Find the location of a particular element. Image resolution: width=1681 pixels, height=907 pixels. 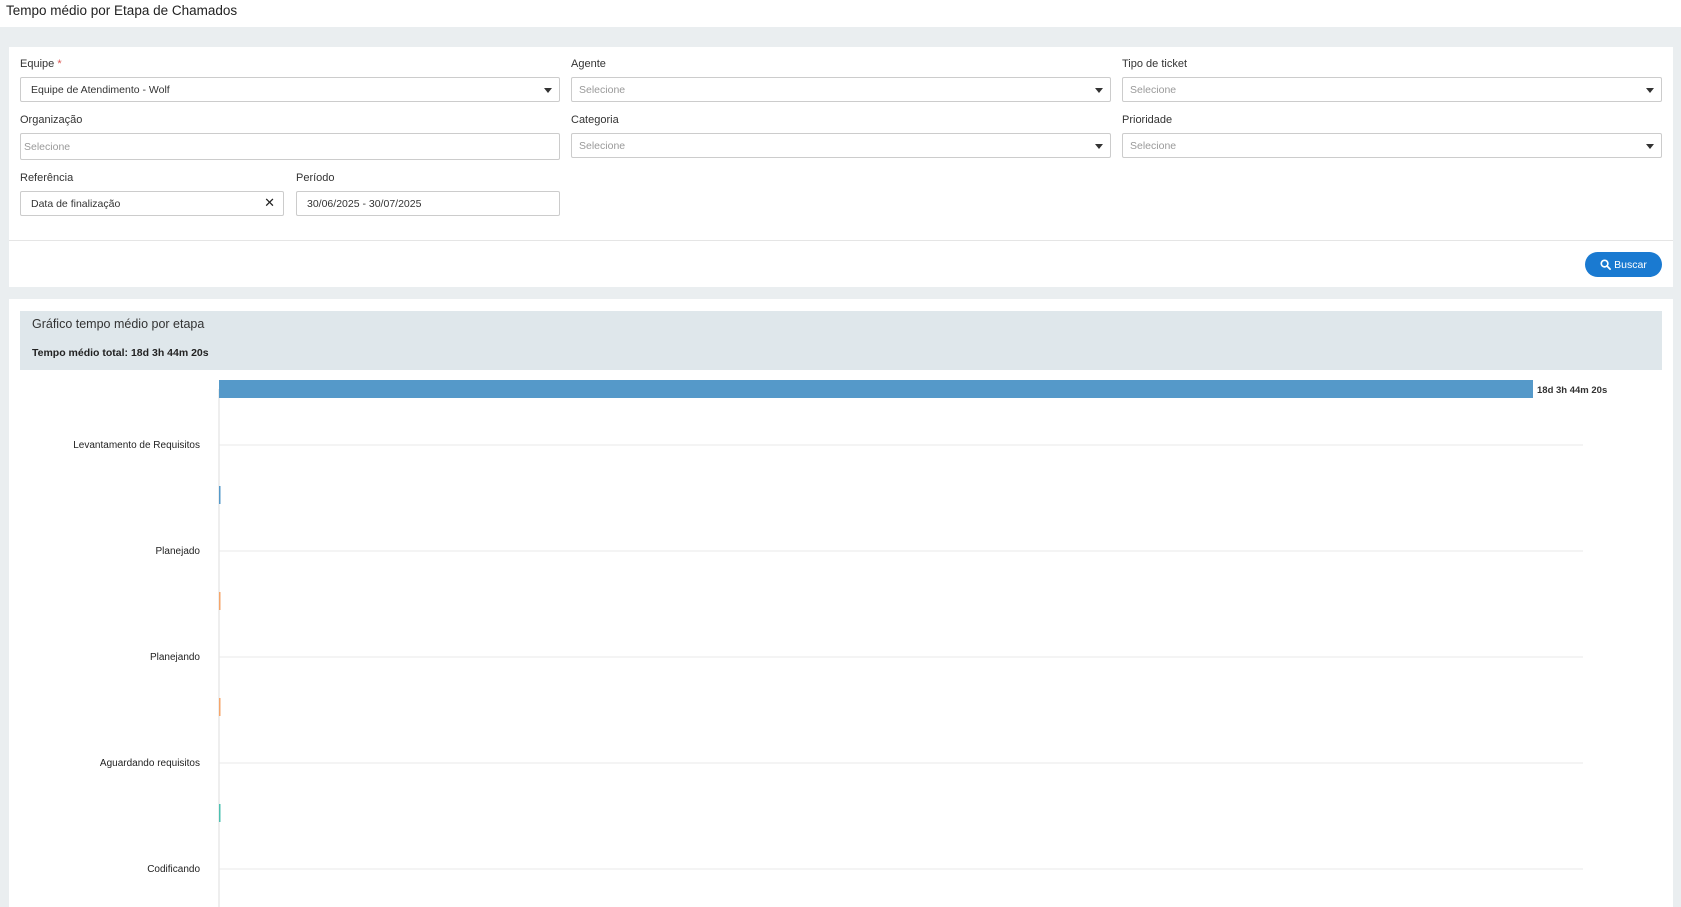

category-label: Planejado is located at coordinates (178, 551).